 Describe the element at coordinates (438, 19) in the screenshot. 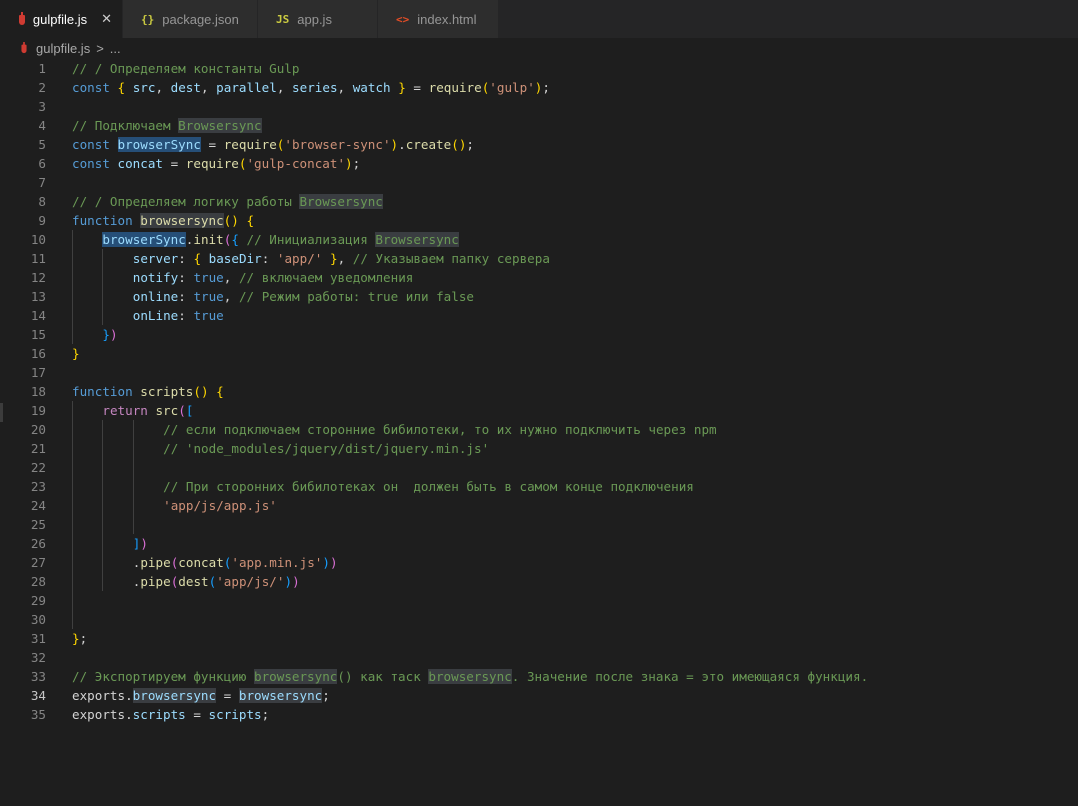

I see `tab-index-html: <> index.html` at that location.